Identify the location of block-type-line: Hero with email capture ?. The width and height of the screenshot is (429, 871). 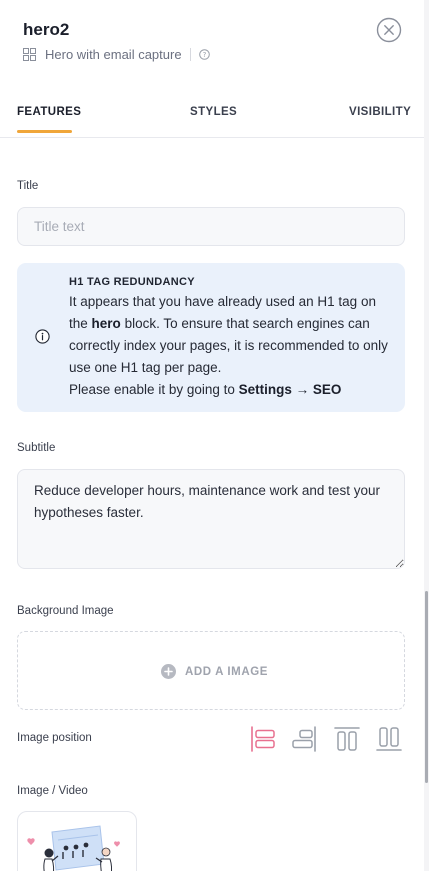
(116, 54).